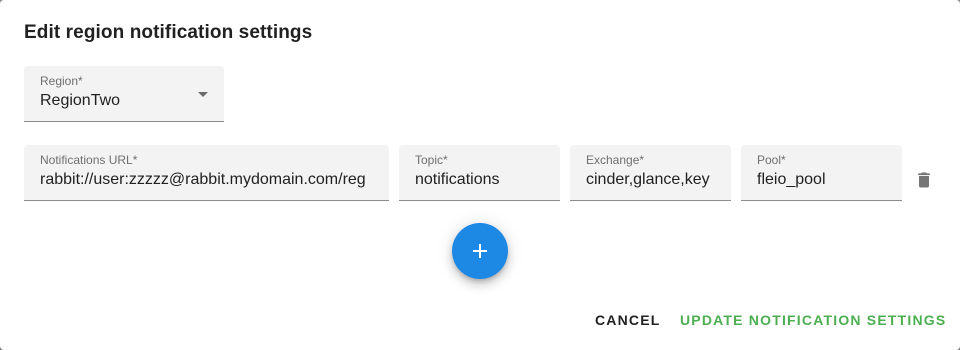 This screenshot has height=350, width=960. I want to click on topic-value: notifications, so click(457, 179).